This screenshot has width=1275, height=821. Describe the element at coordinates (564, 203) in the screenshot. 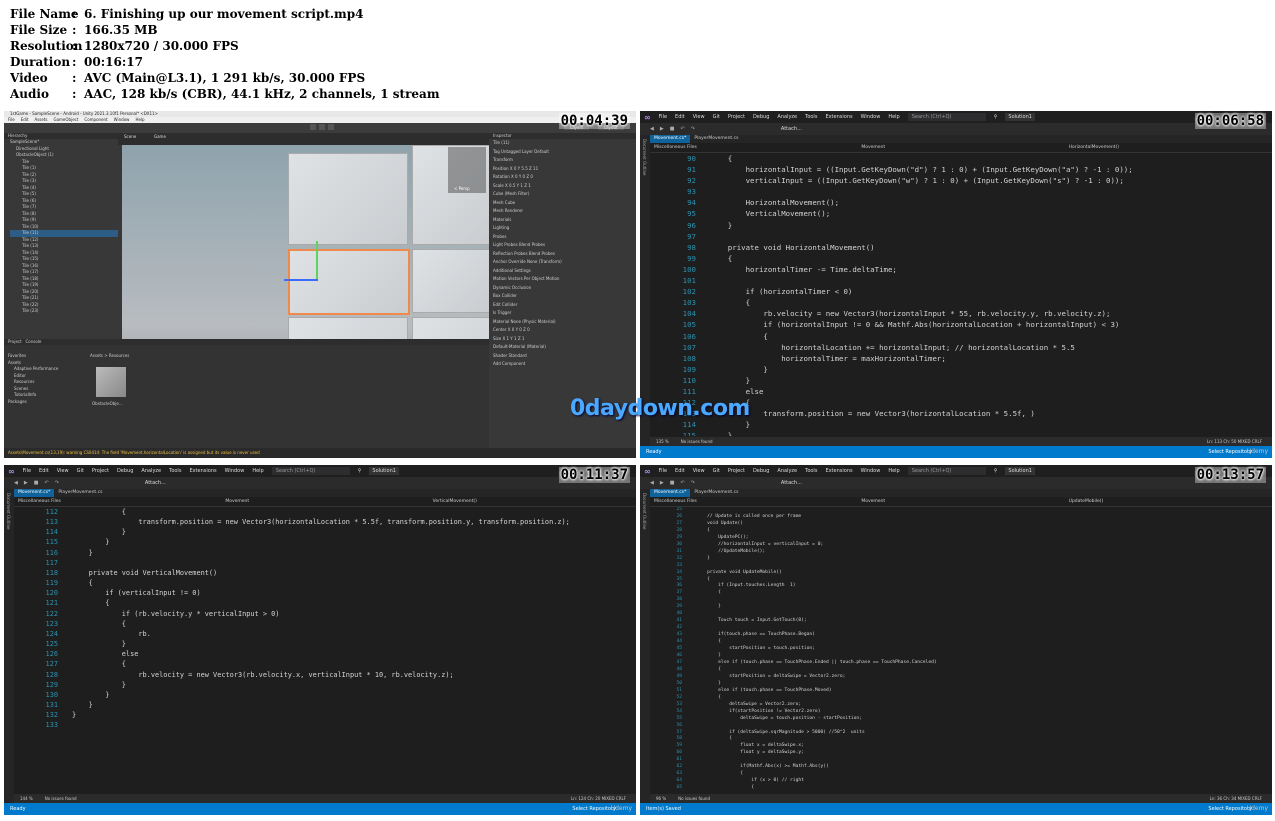

I see `inspector-row: Mesh Cube` at that location.